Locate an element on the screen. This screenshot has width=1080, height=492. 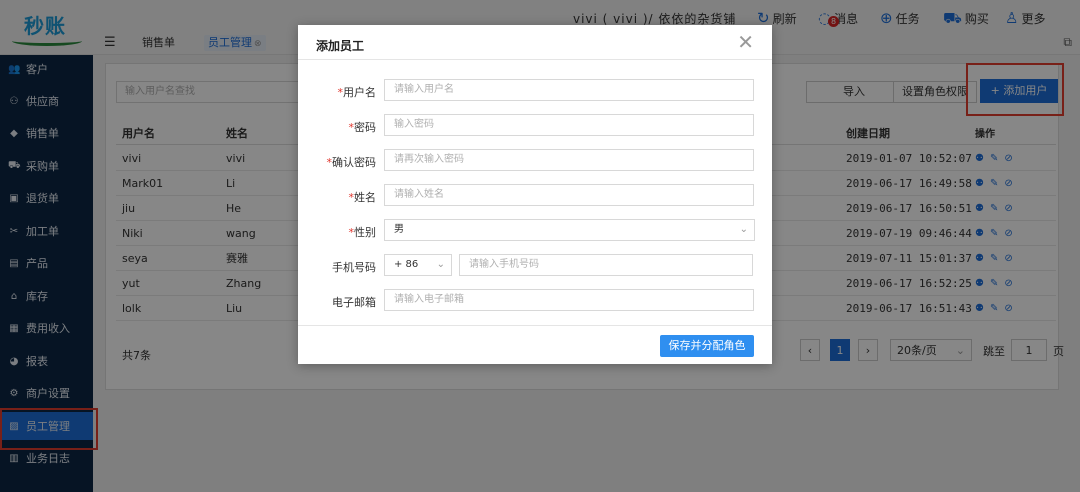
email-label: 电子邮箱 is located at coordinates (354, 302).